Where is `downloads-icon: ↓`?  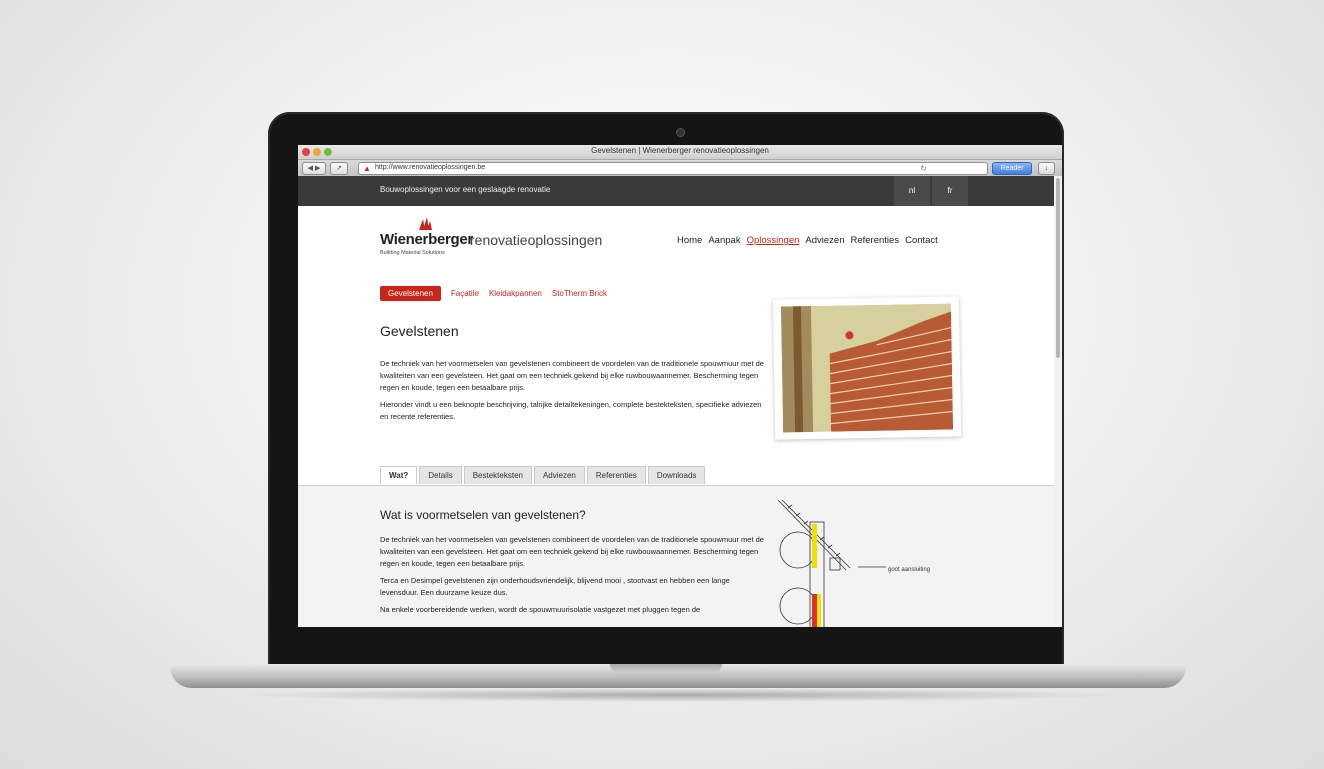
downloads-icon: ↓ is located at coordinates (1046, 168).